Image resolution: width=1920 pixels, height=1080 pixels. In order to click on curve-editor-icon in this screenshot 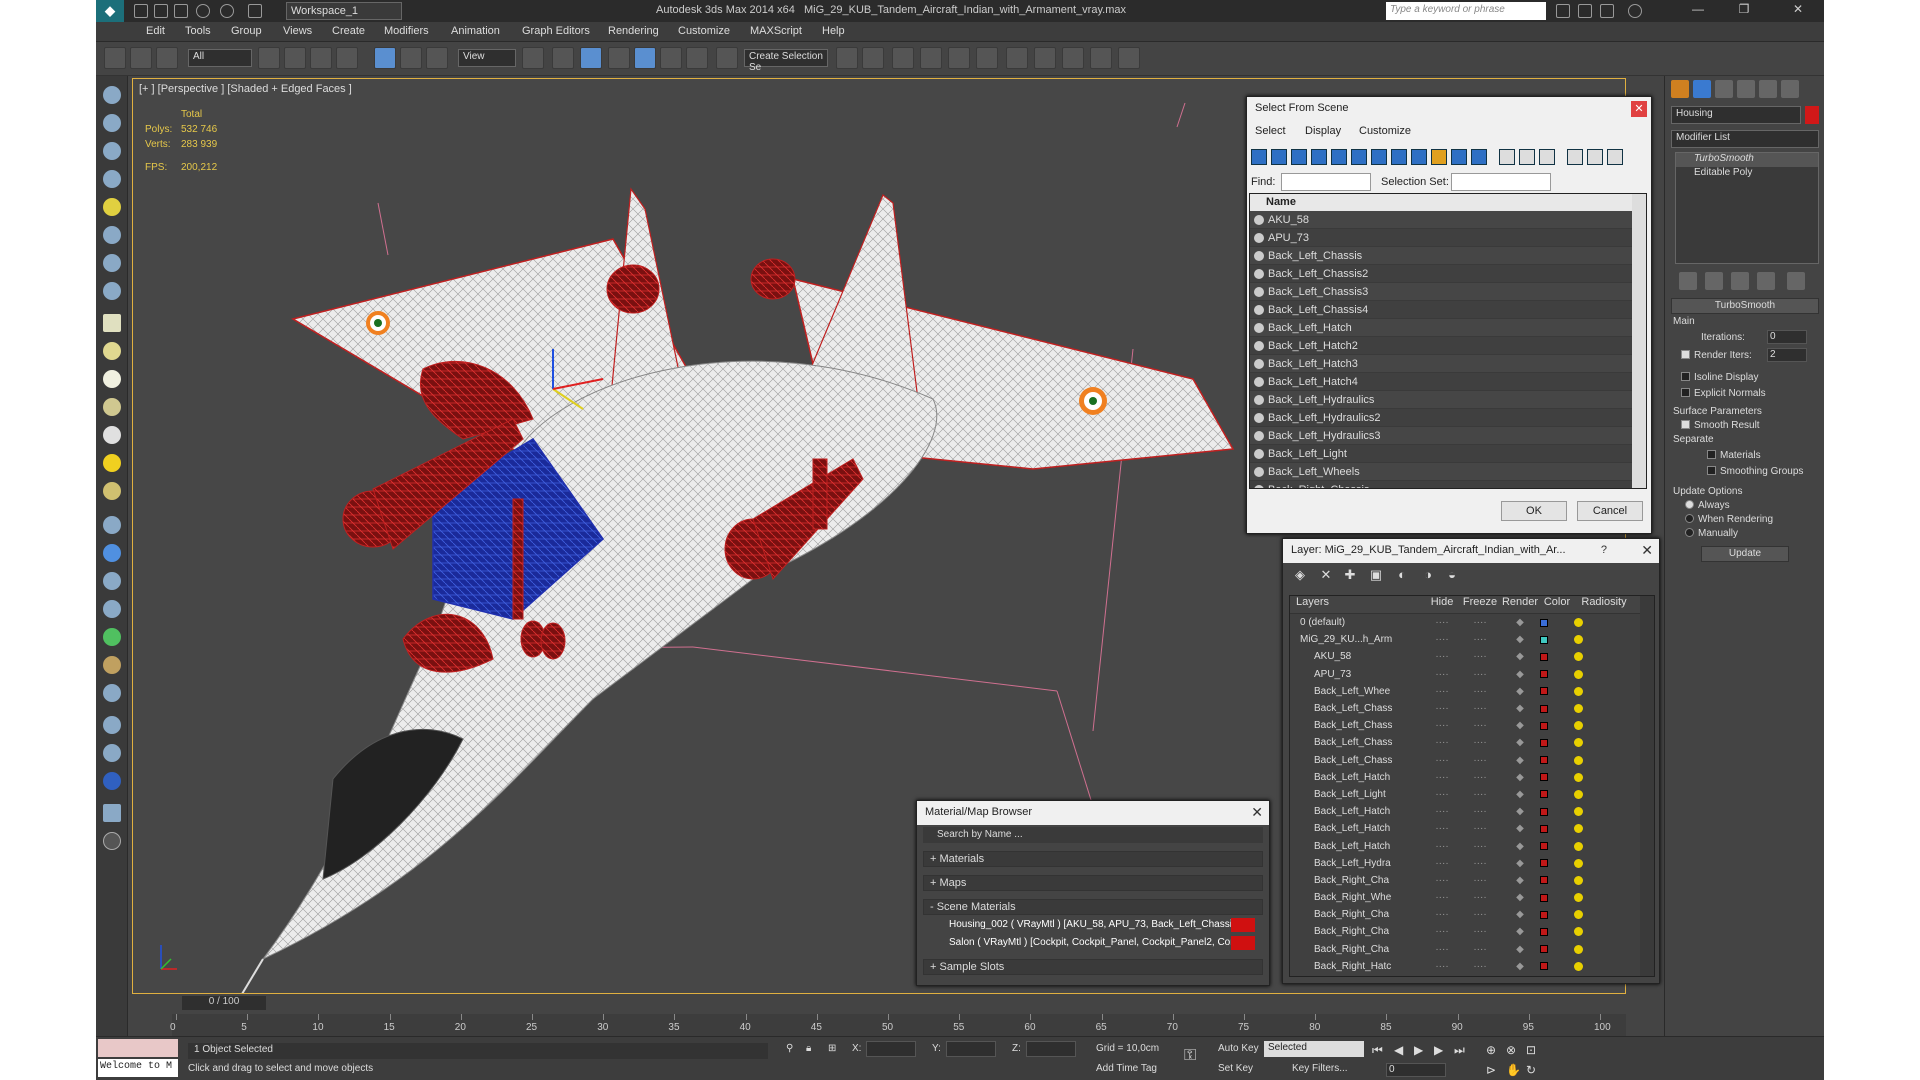, I will do `click(987, 58)`.